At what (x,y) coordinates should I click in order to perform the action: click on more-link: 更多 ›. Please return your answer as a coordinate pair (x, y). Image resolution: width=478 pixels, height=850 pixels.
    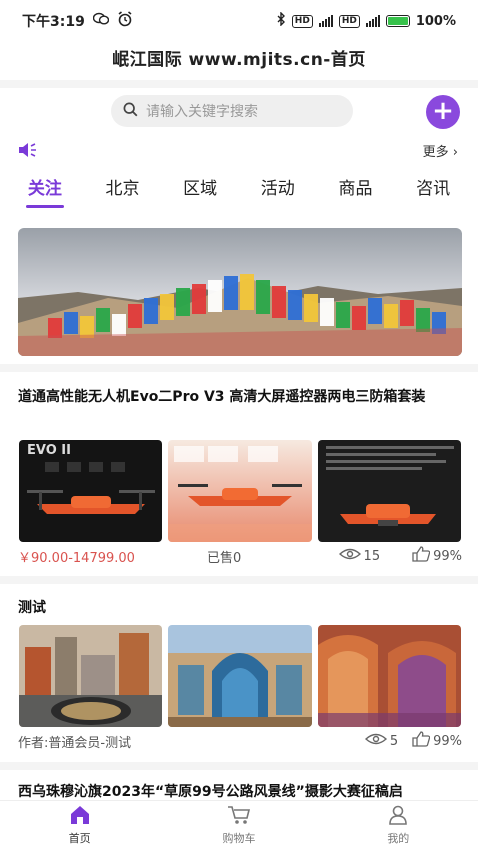
    Looking at the image, I should click on (440, 150).